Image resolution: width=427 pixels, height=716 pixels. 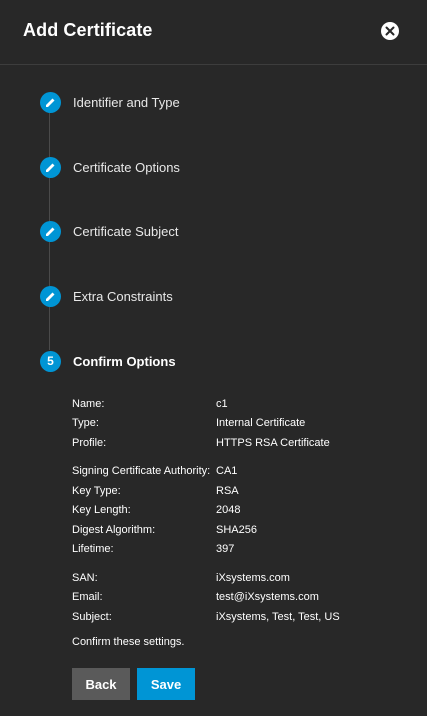 I want to click on summary-key: Name:, so click(x=88, y=403).